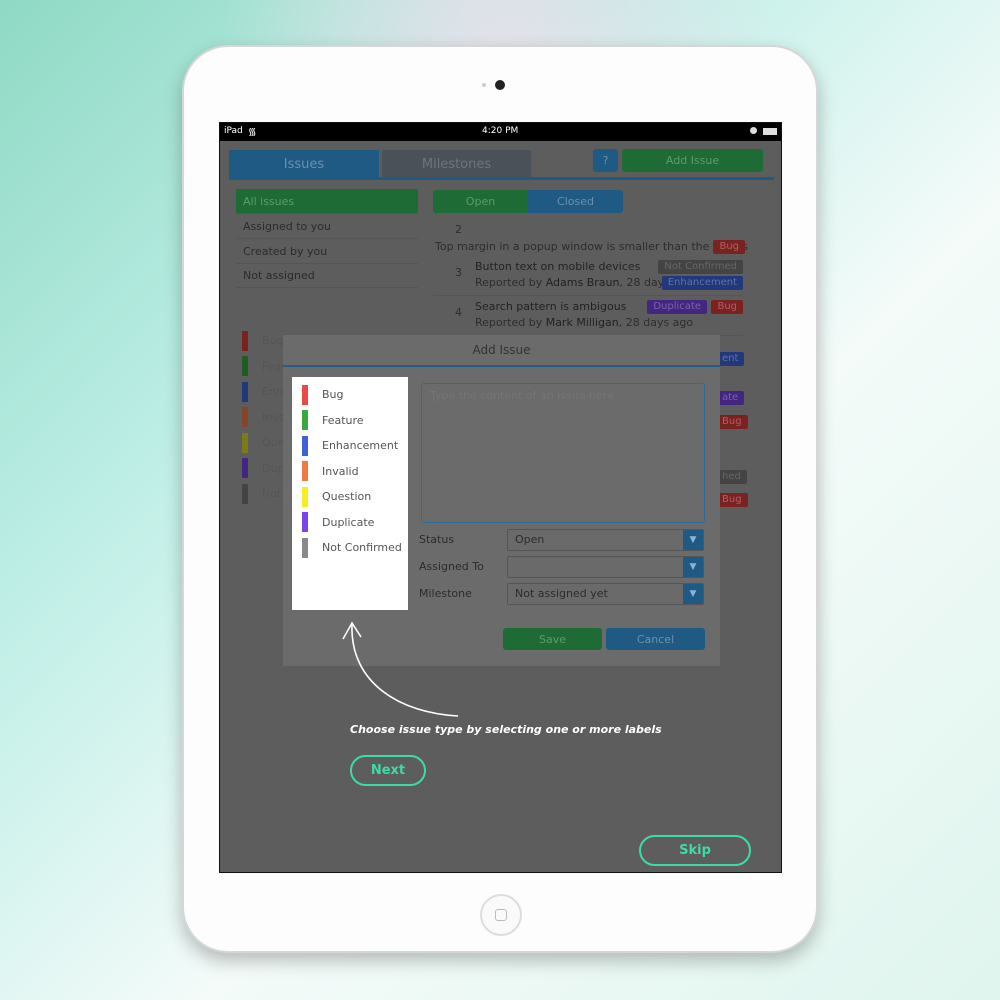 Image resolution: width=1000 pixels, height=1000 pixels. I want to click on issue-number: 2, so click(458, 229).